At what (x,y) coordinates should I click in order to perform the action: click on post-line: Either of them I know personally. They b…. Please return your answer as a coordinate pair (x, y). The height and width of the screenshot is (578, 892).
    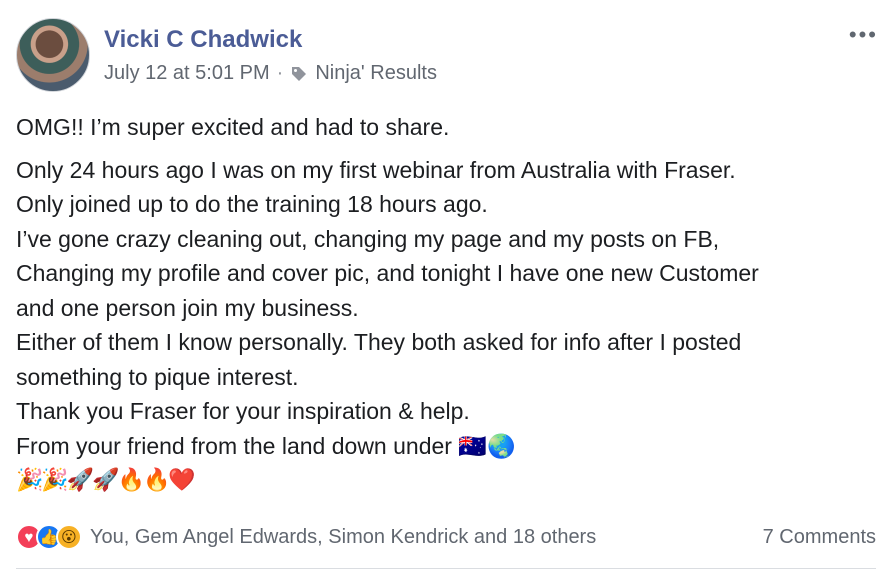
    Looking at the image, I should click on (379, 342).